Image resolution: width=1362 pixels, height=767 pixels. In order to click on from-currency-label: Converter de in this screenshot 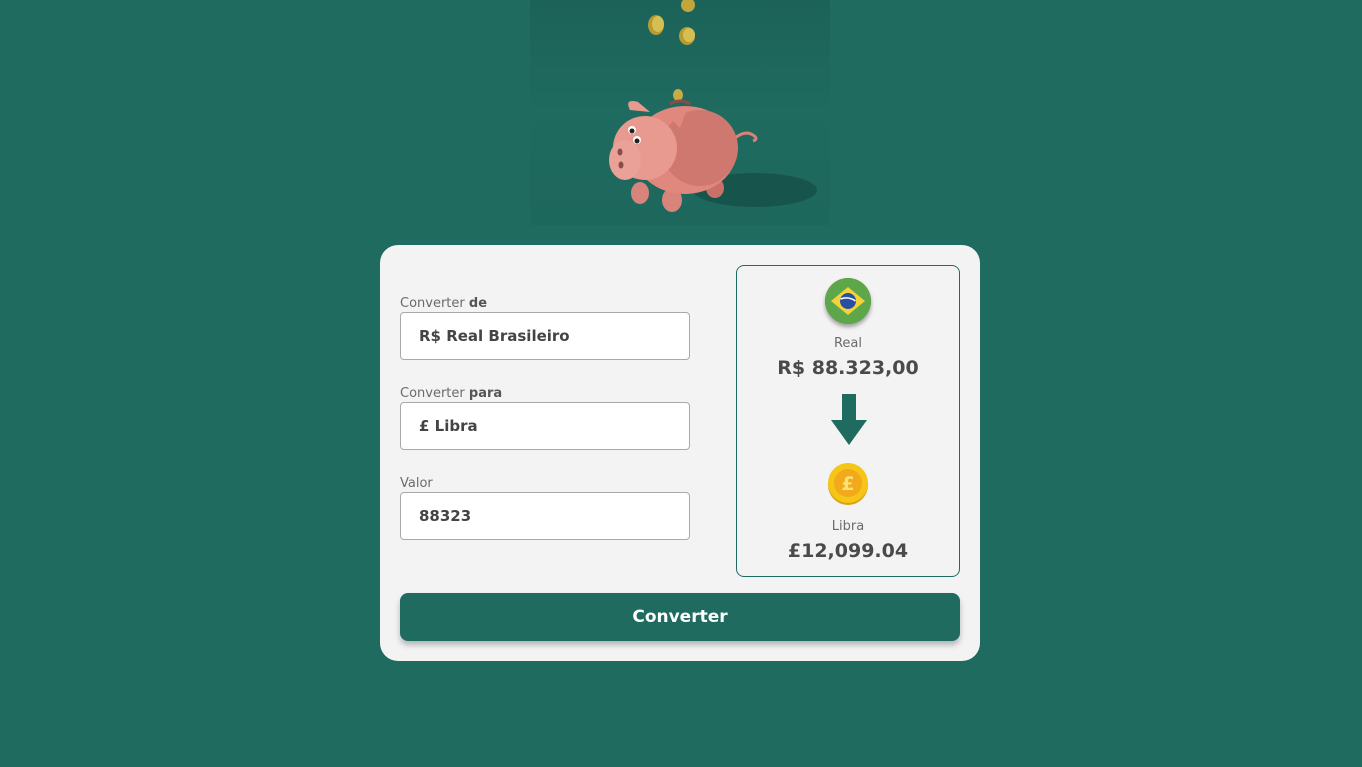, I will do `click(444, 303)`.